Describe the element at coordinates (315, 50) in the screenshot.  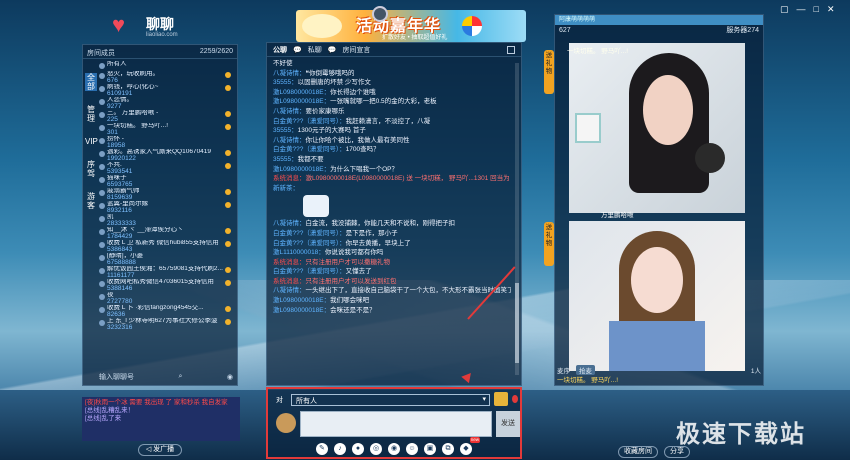
I see `tab-private-chat: 私聊` at that location.